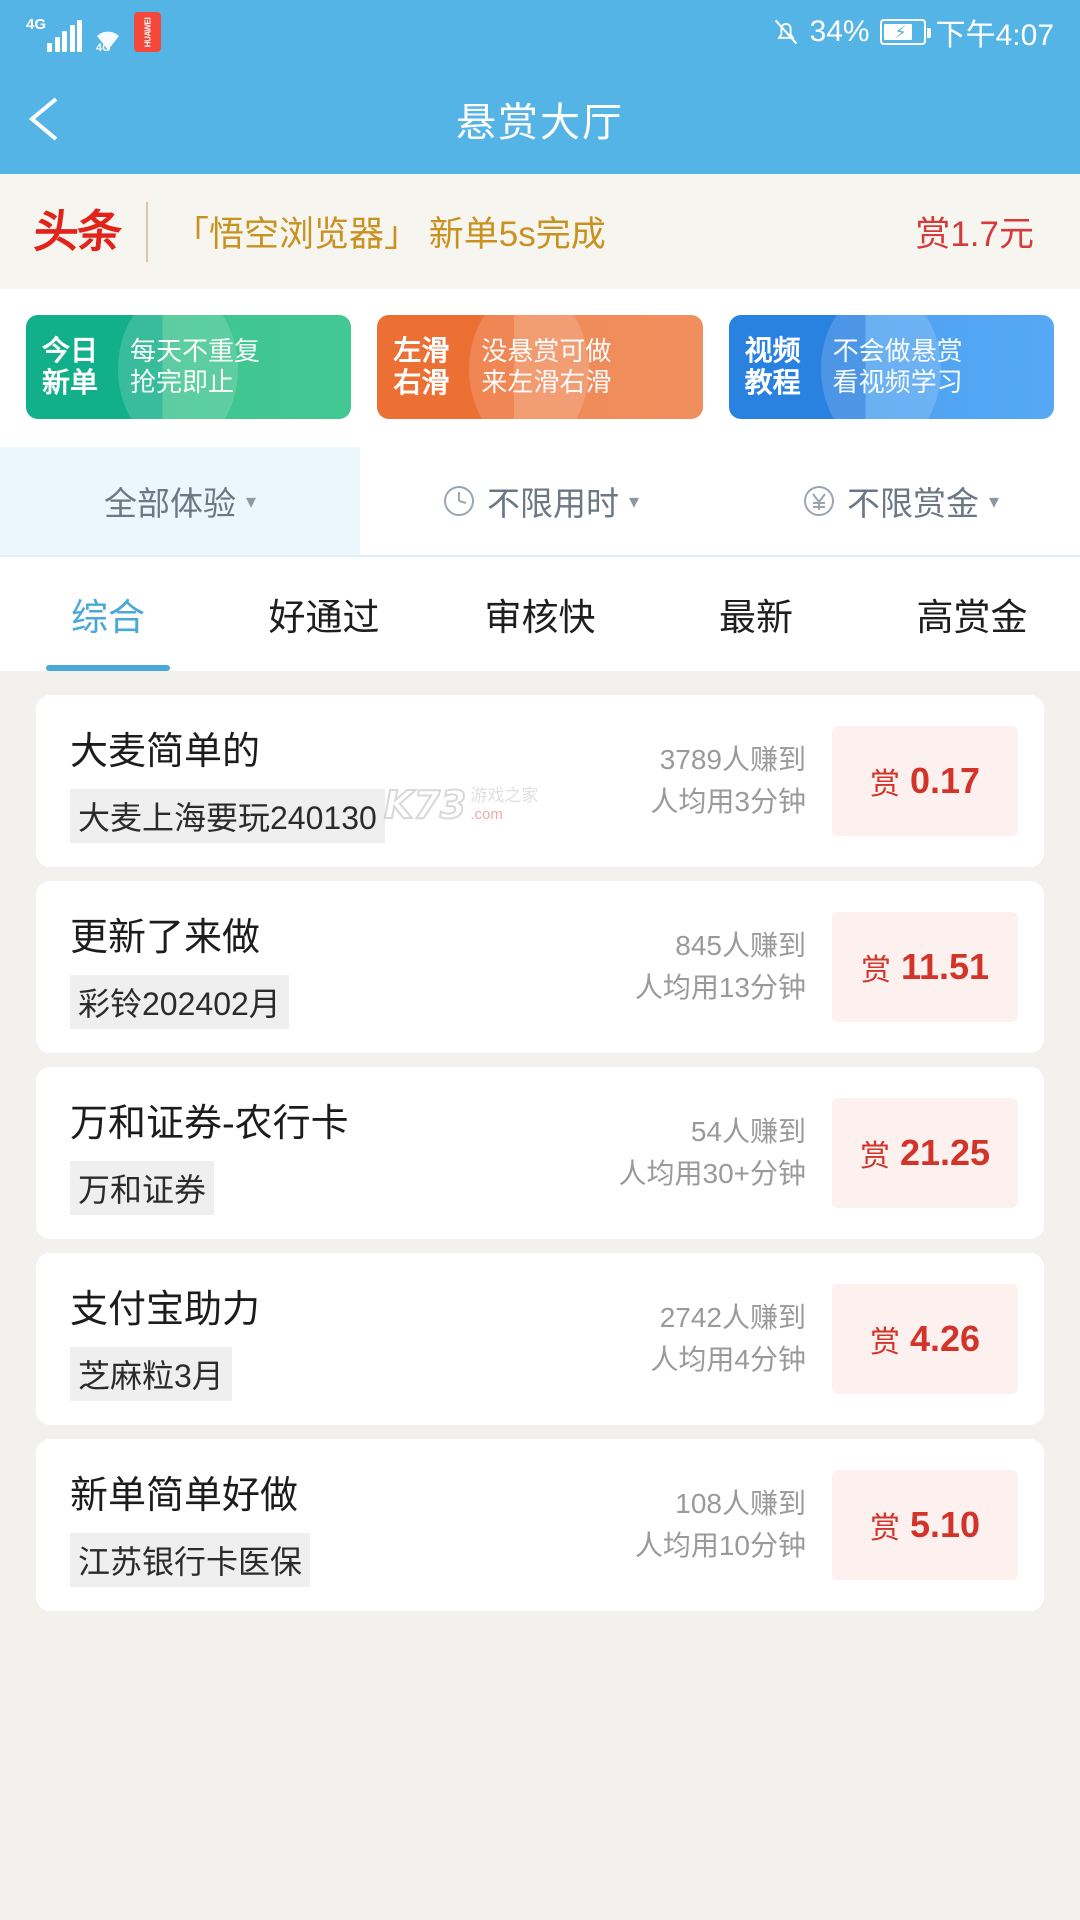 The width and height of the screenshot is (1080, 1920). I want to click on filter-duration-label: 不限用时, so click(552, 503).